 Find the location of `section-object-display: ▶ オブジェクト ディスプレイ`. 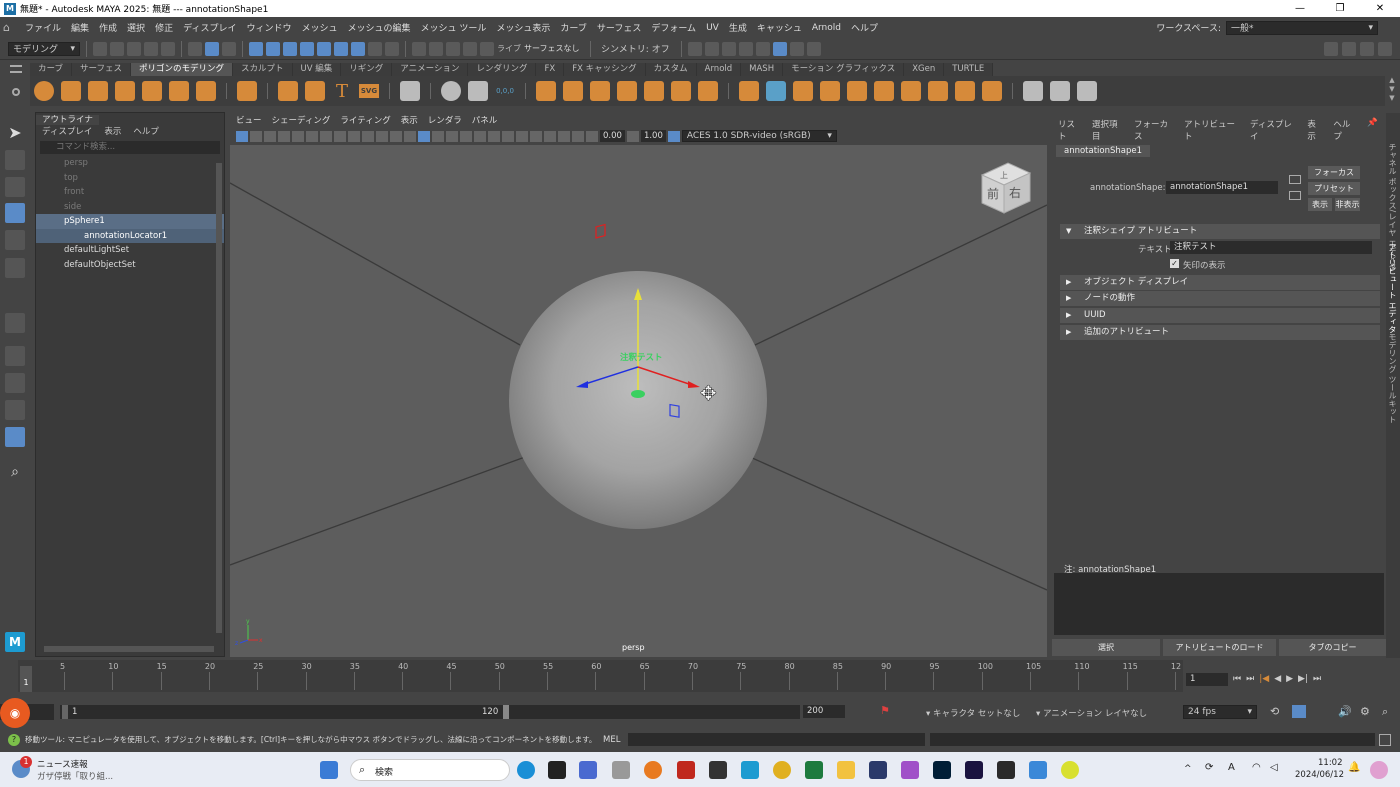

section-object-display: ▶ オブジェクト ディスプレイ is located at coordinates (1220, 282).